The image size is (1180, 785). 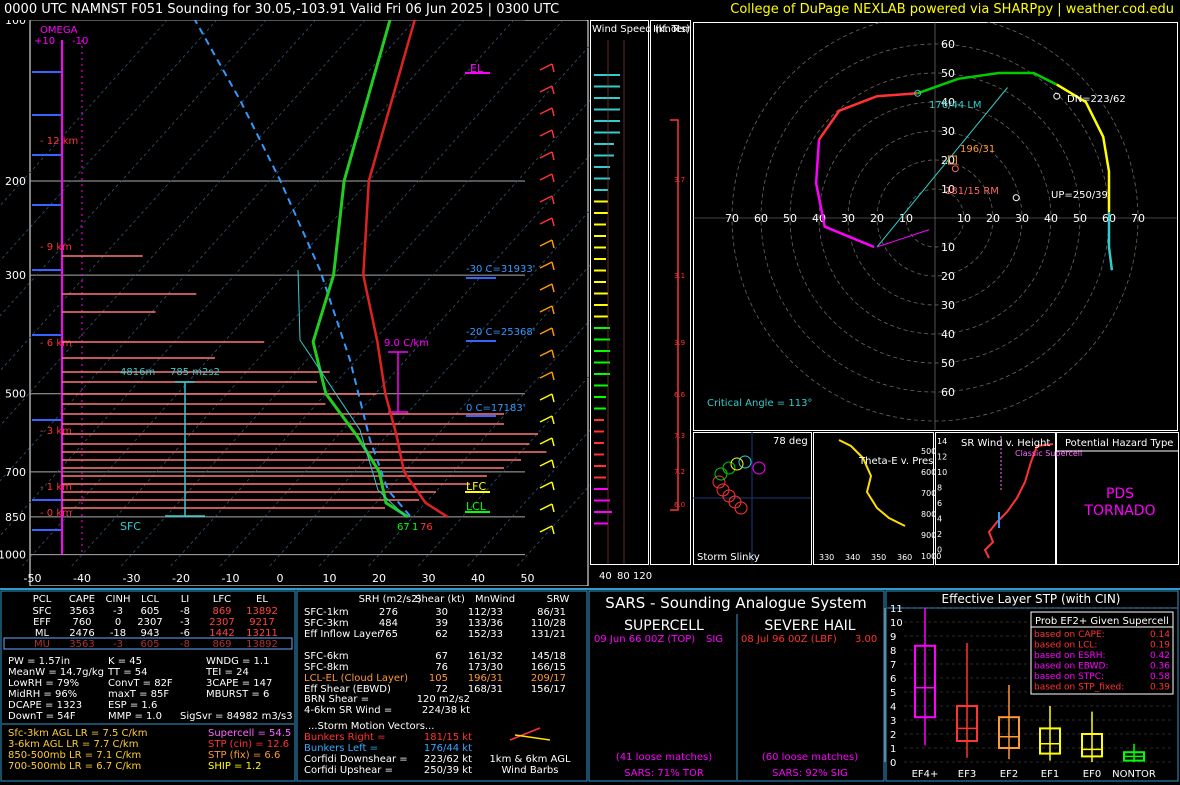 I want to click on index-col2: TT = 54, so click(x=127, y=672).